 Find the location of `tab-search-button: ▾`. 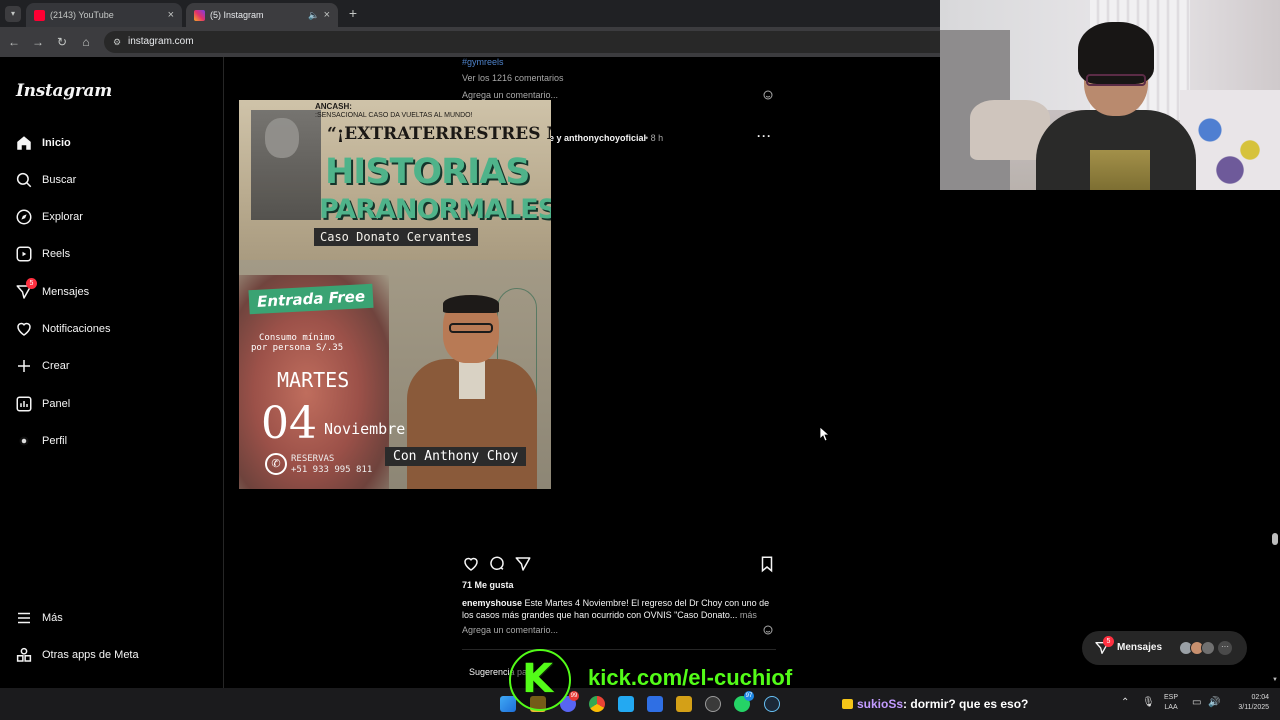

tab-search-button: ▾ is located at coordinates (13, 14).